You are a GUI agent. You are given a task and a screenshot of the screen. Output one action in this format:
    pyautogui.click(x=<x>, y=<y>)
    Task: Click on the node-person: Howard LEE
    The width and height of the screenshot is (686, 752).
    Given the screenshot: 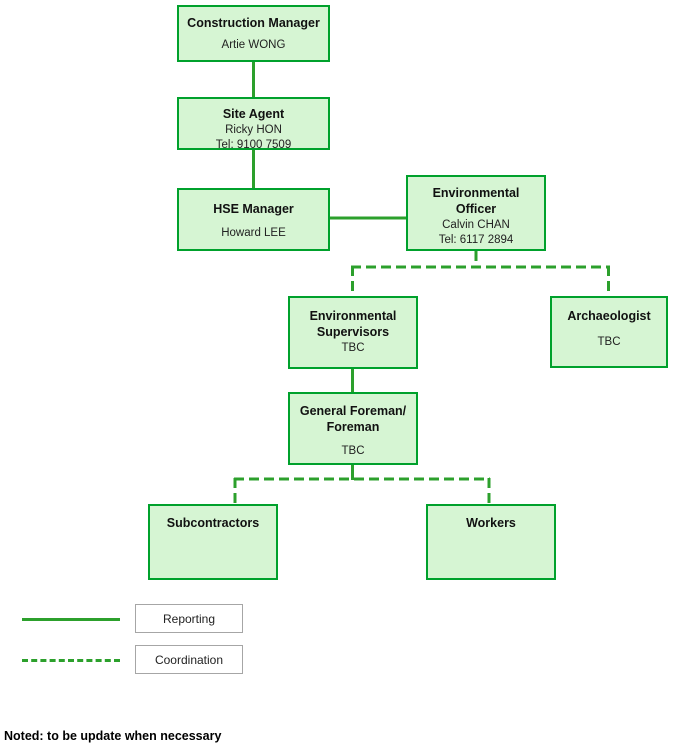 What is the action you would take?
    pyautogui.click(x=253, y=233)
    